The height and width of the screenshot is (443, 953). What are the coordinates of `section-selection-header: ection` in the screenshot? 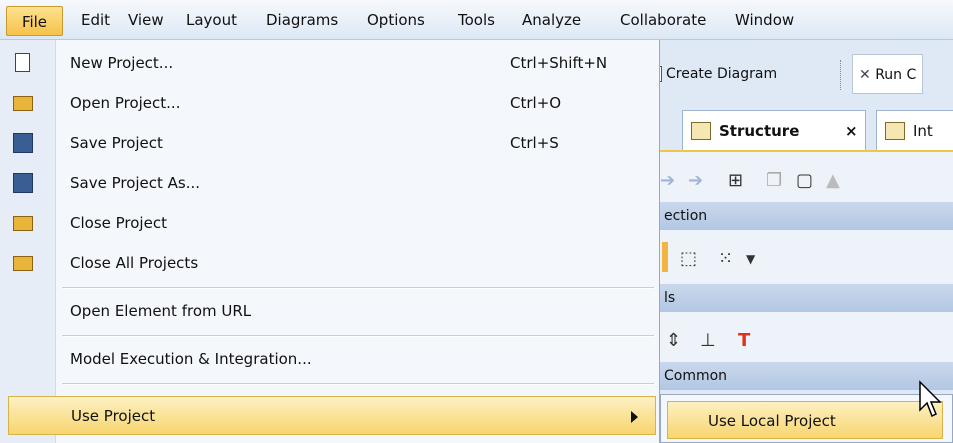 It's located at (796, 216).